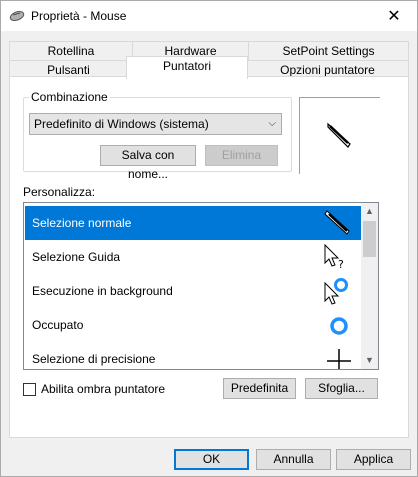 The image size is (418, 477). Describe the element at coordinates (79, 16) in the screenshot. I see `window-title: Proprietà - Mouse` at that location.